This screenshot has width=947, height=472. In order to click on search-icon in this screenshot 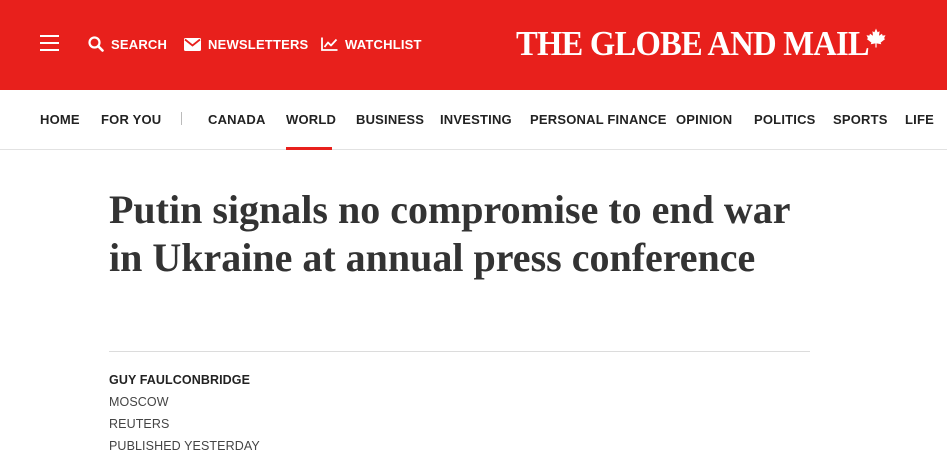, I will do `click(96, 44)`.